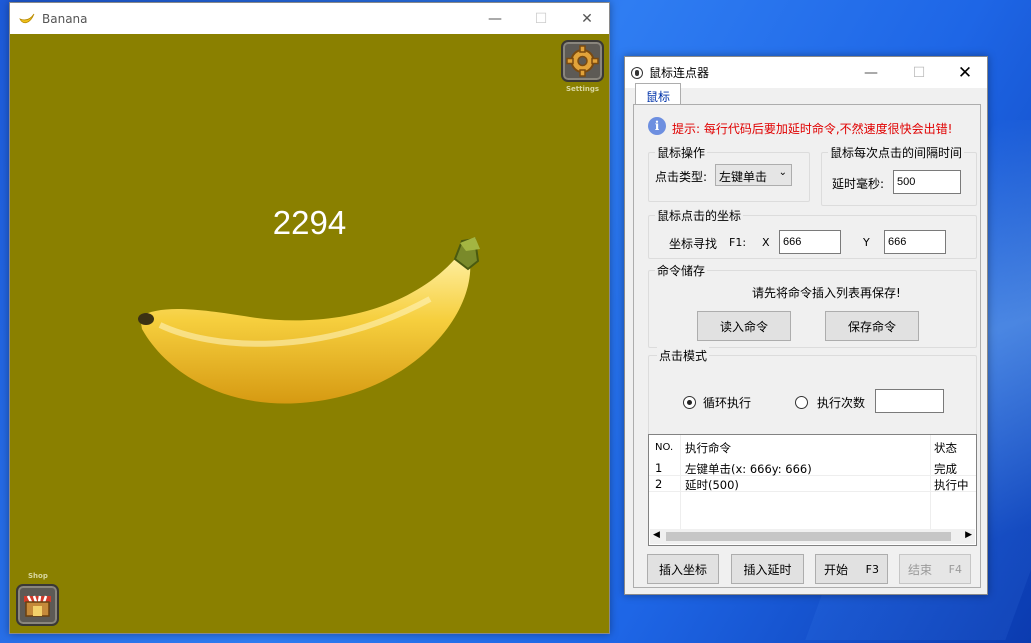 This screenshot has height=643, width=1031. I want to click on banana-titlebar: Banana — ☐ ✕, so click(309, 18).